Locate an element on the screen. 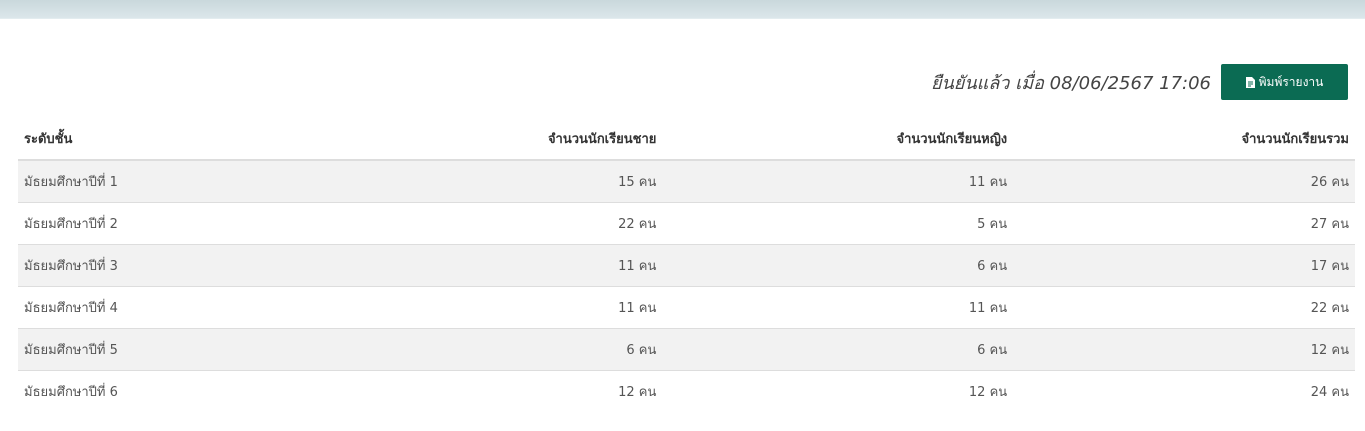 This screenshot has height=431, width=1365. cell-level: มัธยมศึกษาปีที่ 6 is located at coordinates (168, 390).